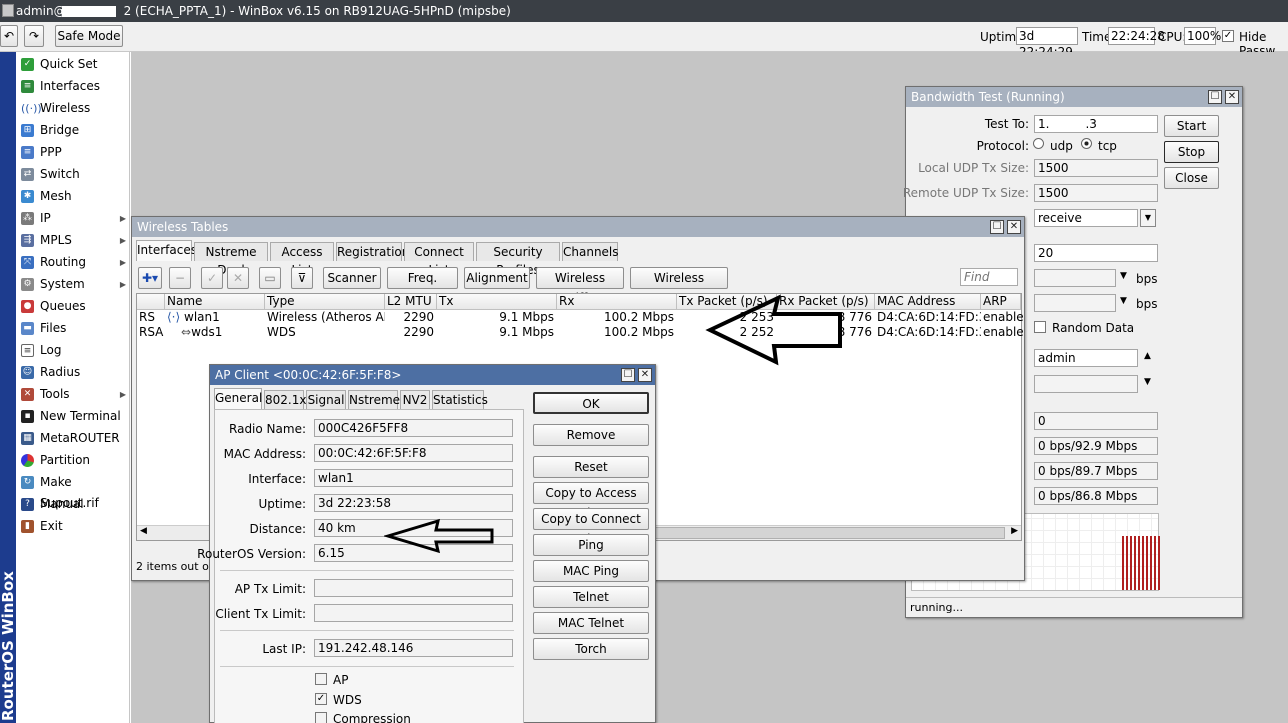  What do you see at coordinates (415, 399) in the screenshot?
I see `tab-nv2: NV2` at bounding box center [415, 399].